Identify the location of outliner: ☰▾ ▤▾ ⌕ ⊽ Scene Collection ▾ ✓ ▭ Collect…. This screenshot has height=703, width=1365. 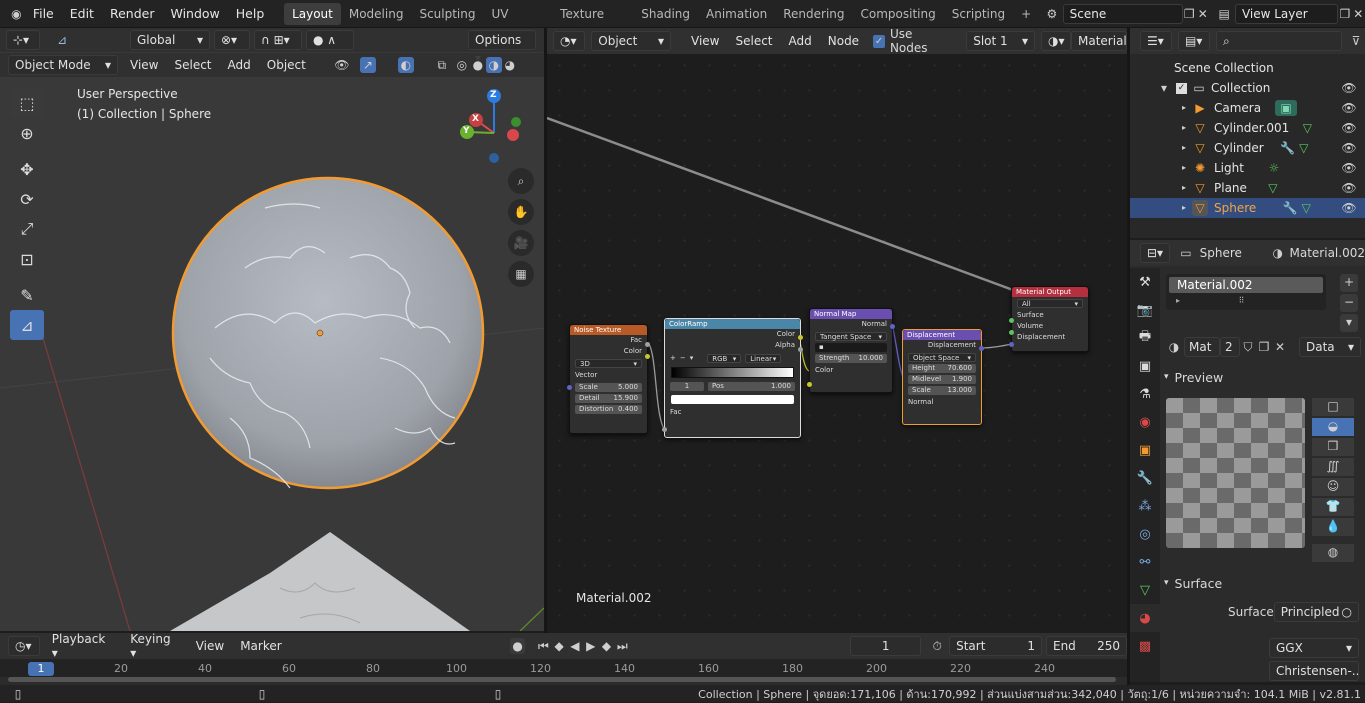
(1247, 133).